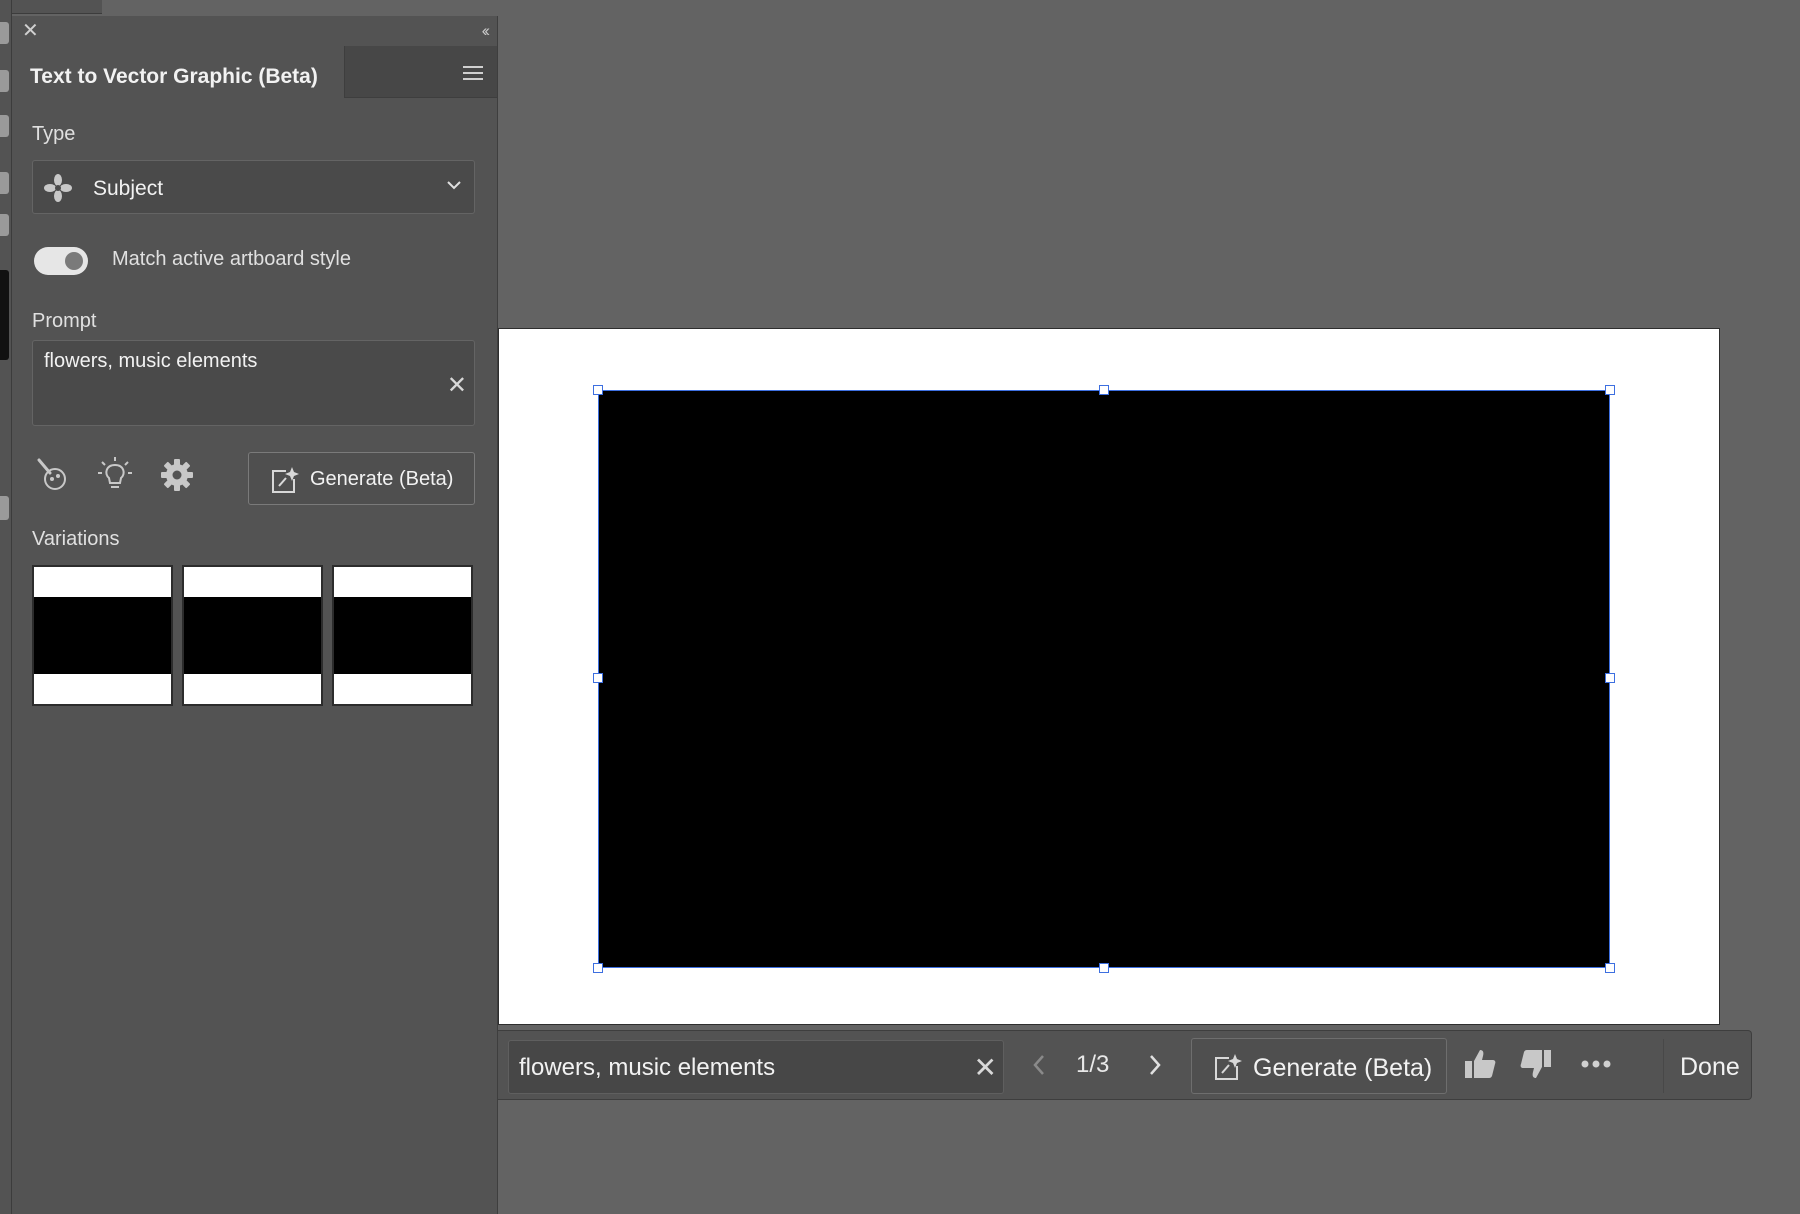  What do you see at coordinates (253, 187) in the screenshot?
I see `type-select: Subject` at bounding box center [253, 187].